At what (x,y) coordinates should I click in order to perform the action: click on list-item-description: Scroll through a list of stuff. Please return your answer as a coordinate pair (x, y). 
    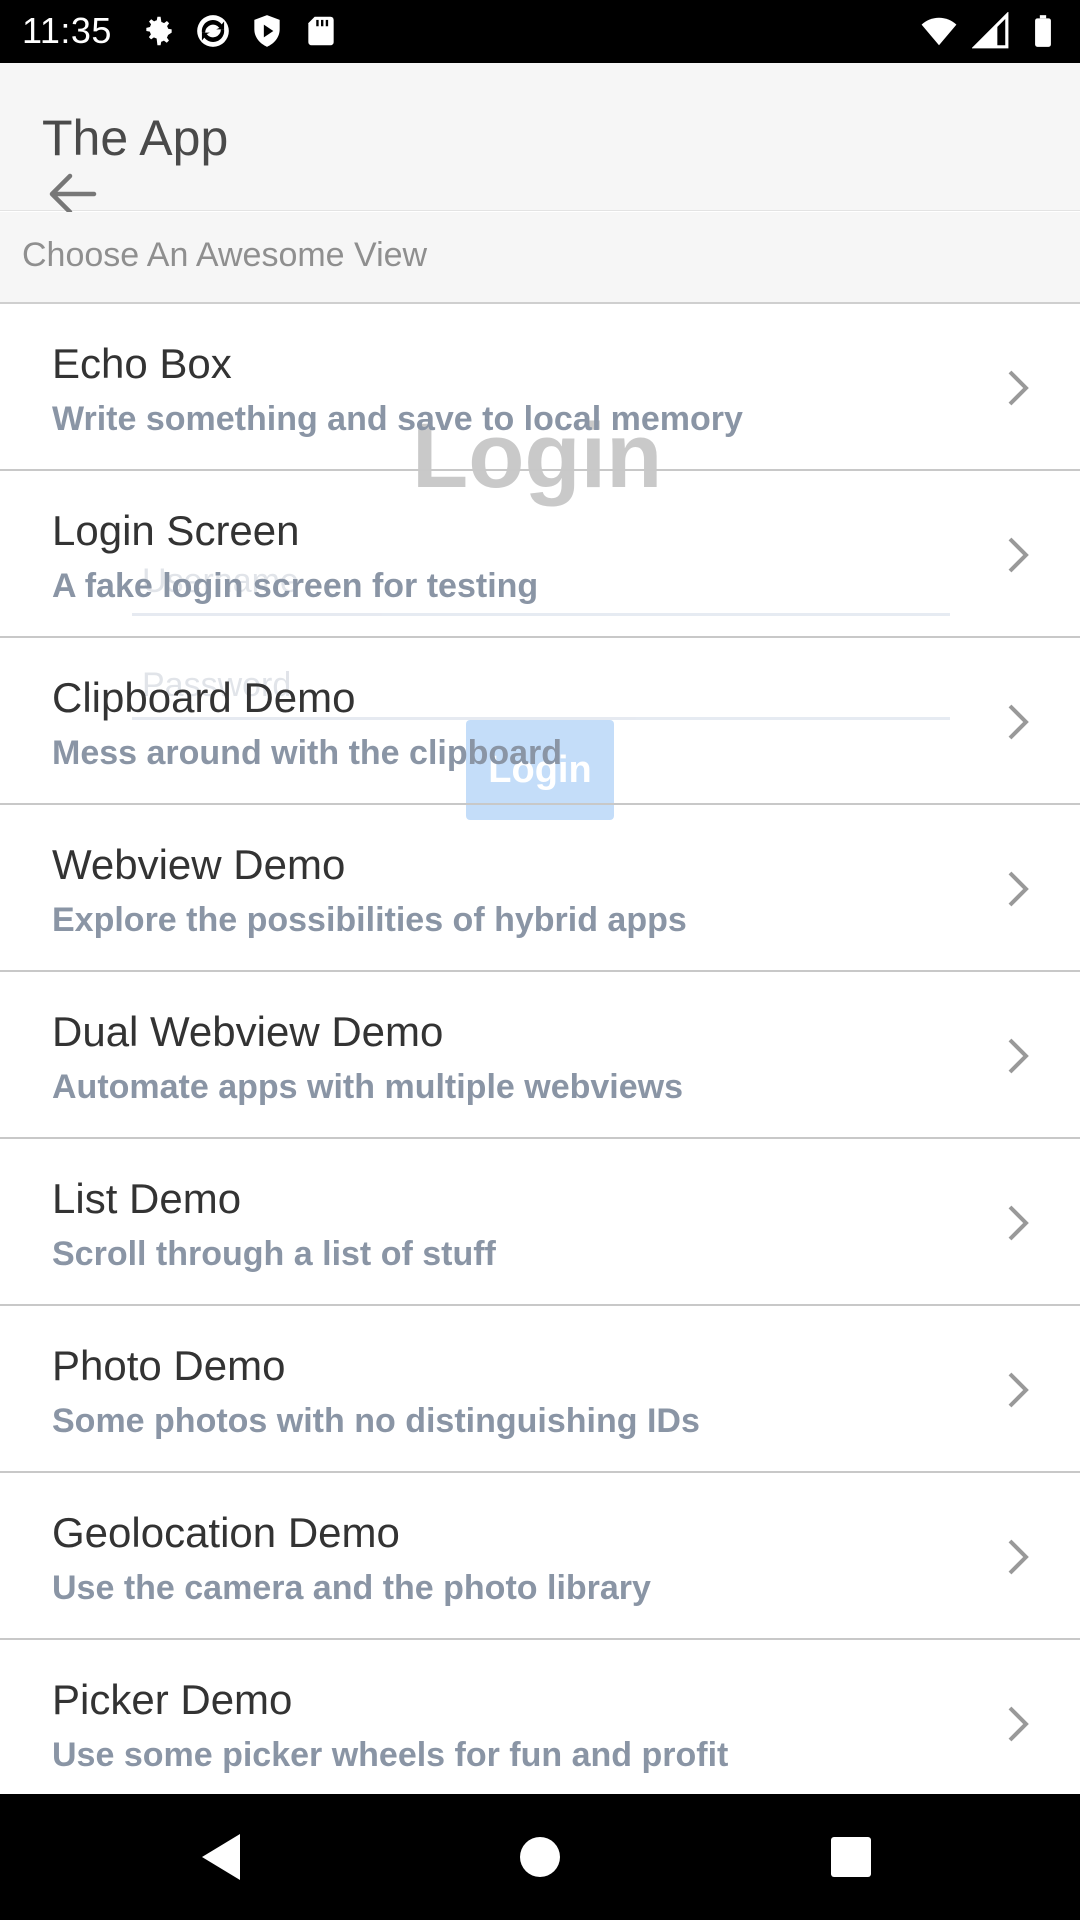
    Looking at the image, I should click on (274, 1254).